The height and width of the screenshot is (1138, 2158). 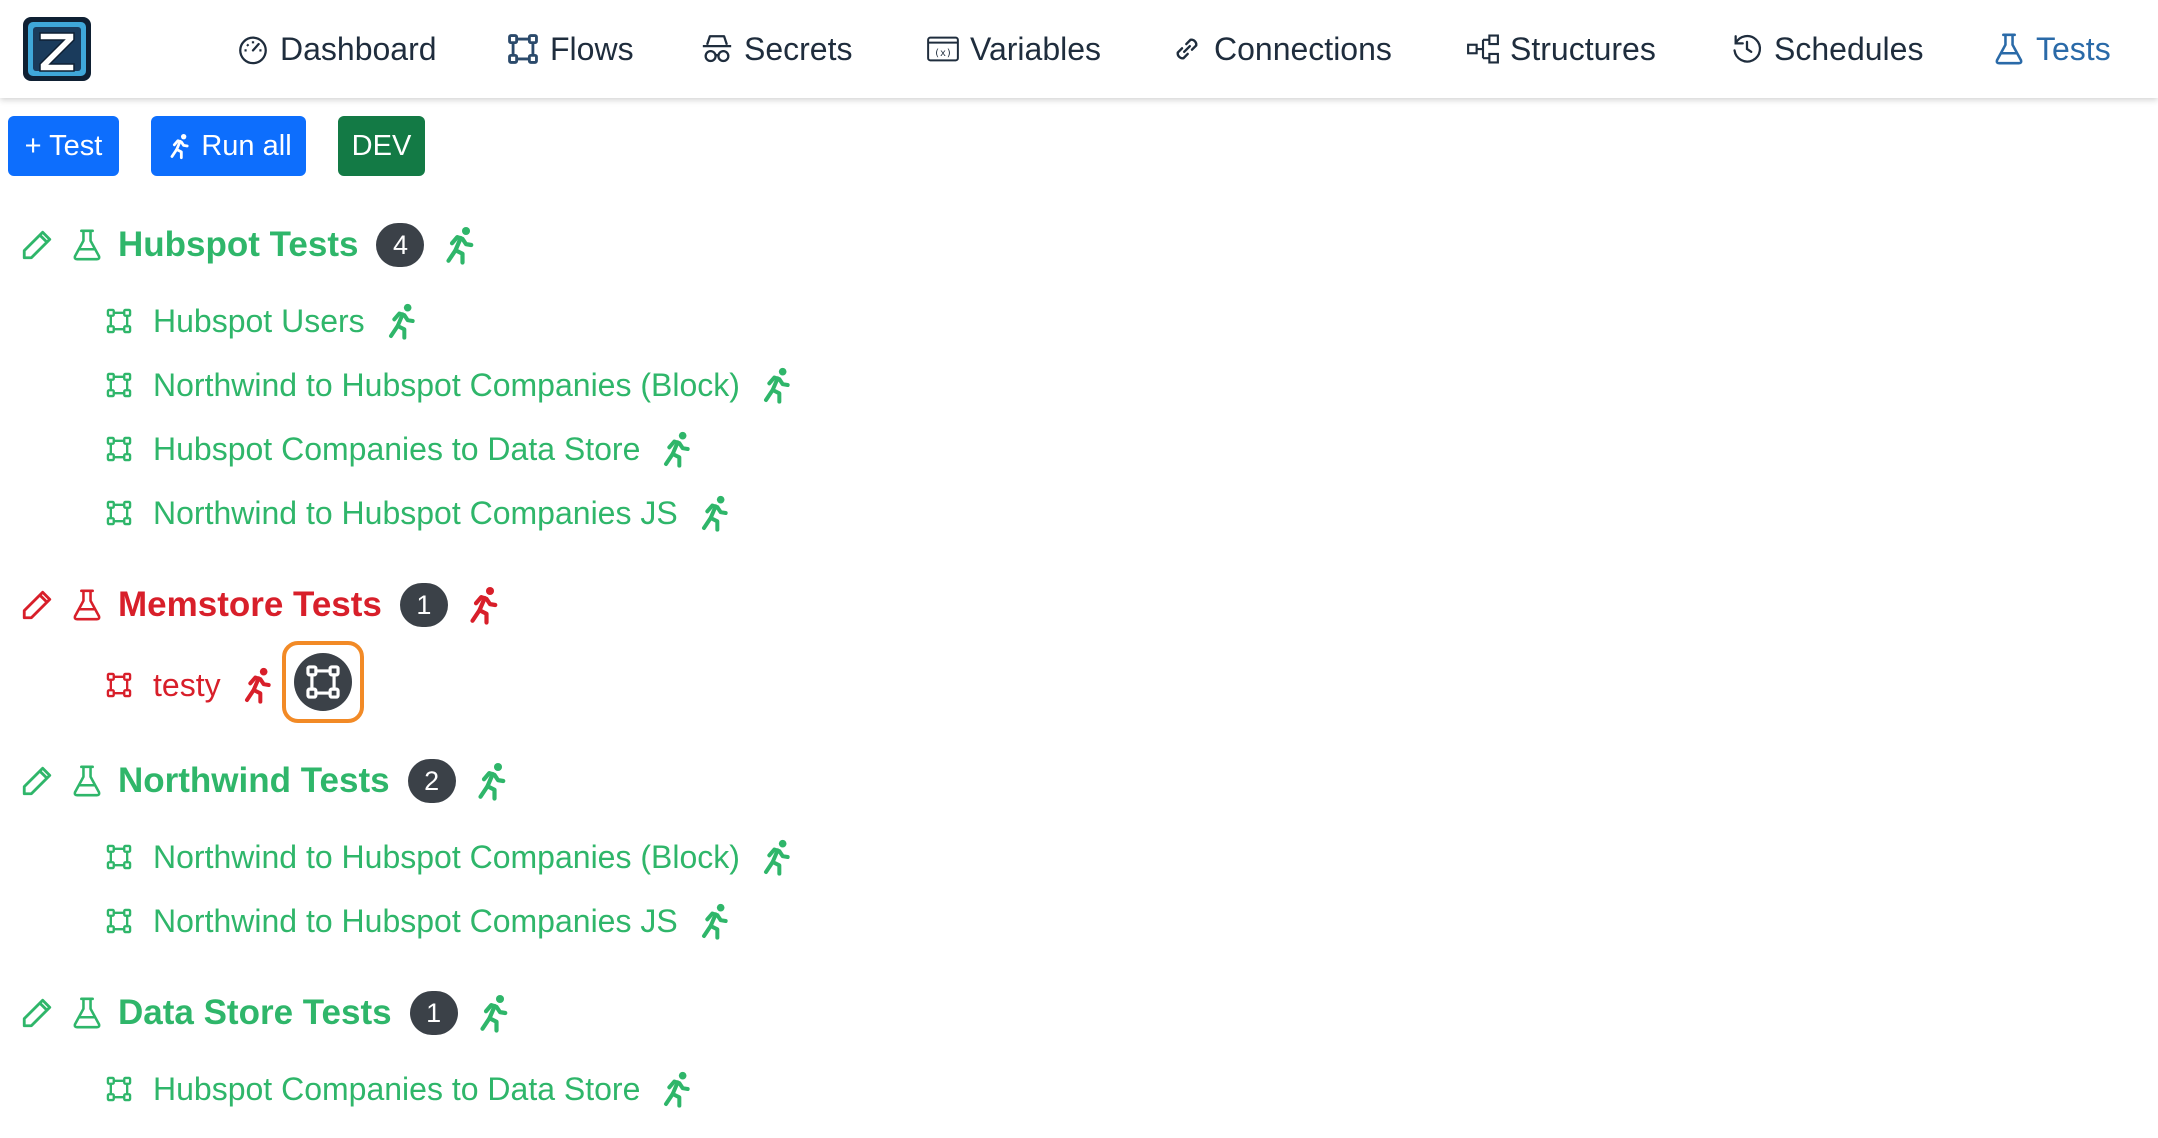 I want to click on env-dev-label: DEV, so click(x=381, y=145).